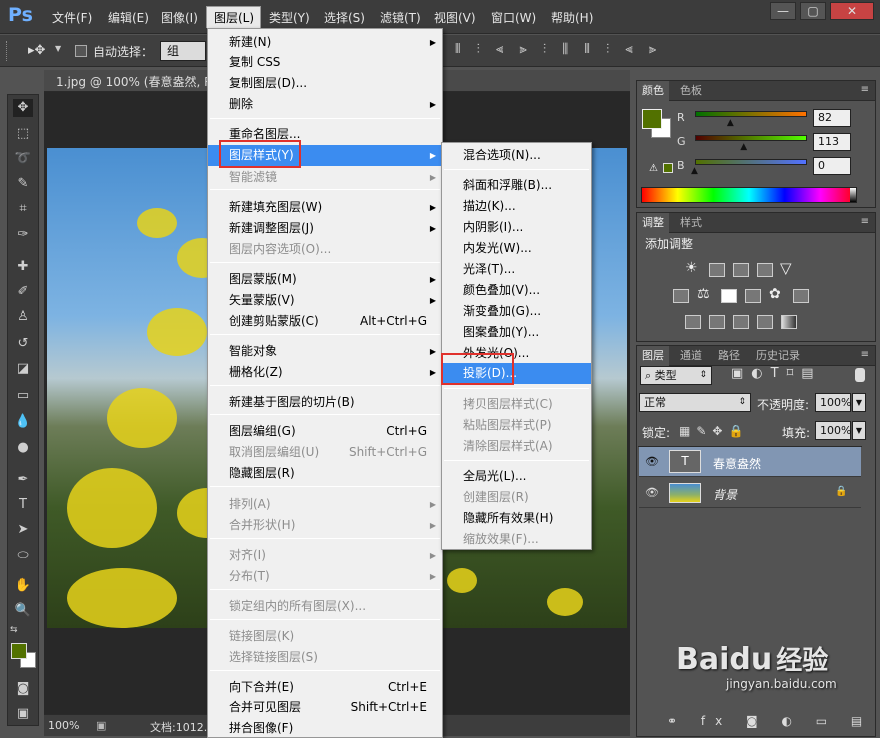 This screenshot has width=880, height=738. I want to click on stamp-icon: ♙, so click(23, 317).